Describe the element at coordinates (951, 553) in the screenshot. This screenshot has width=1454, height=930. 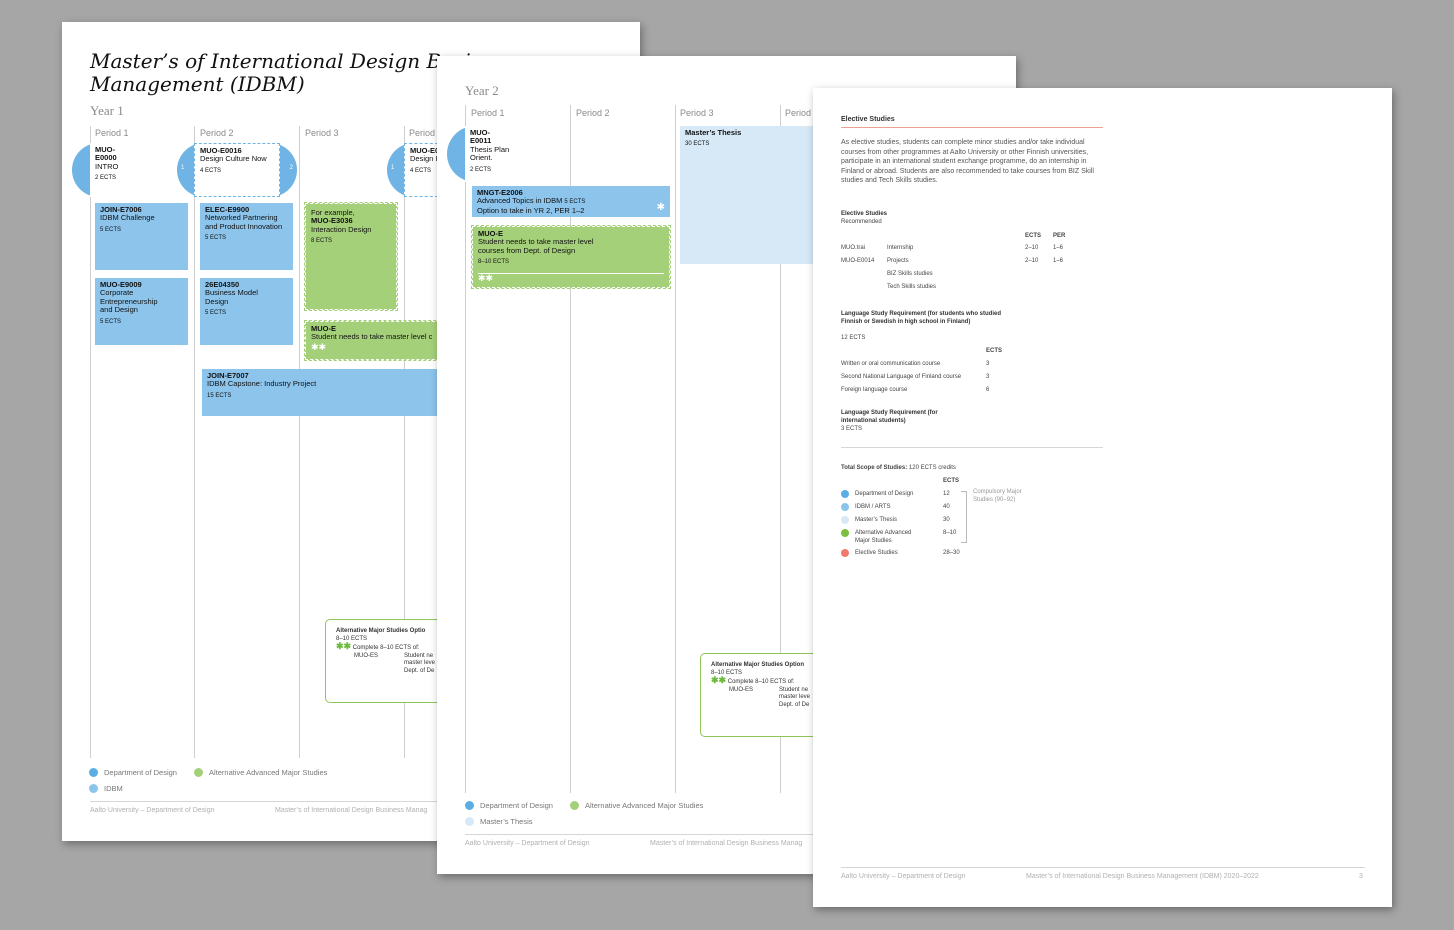
I see `total-row-ects: 28–30` at that location.